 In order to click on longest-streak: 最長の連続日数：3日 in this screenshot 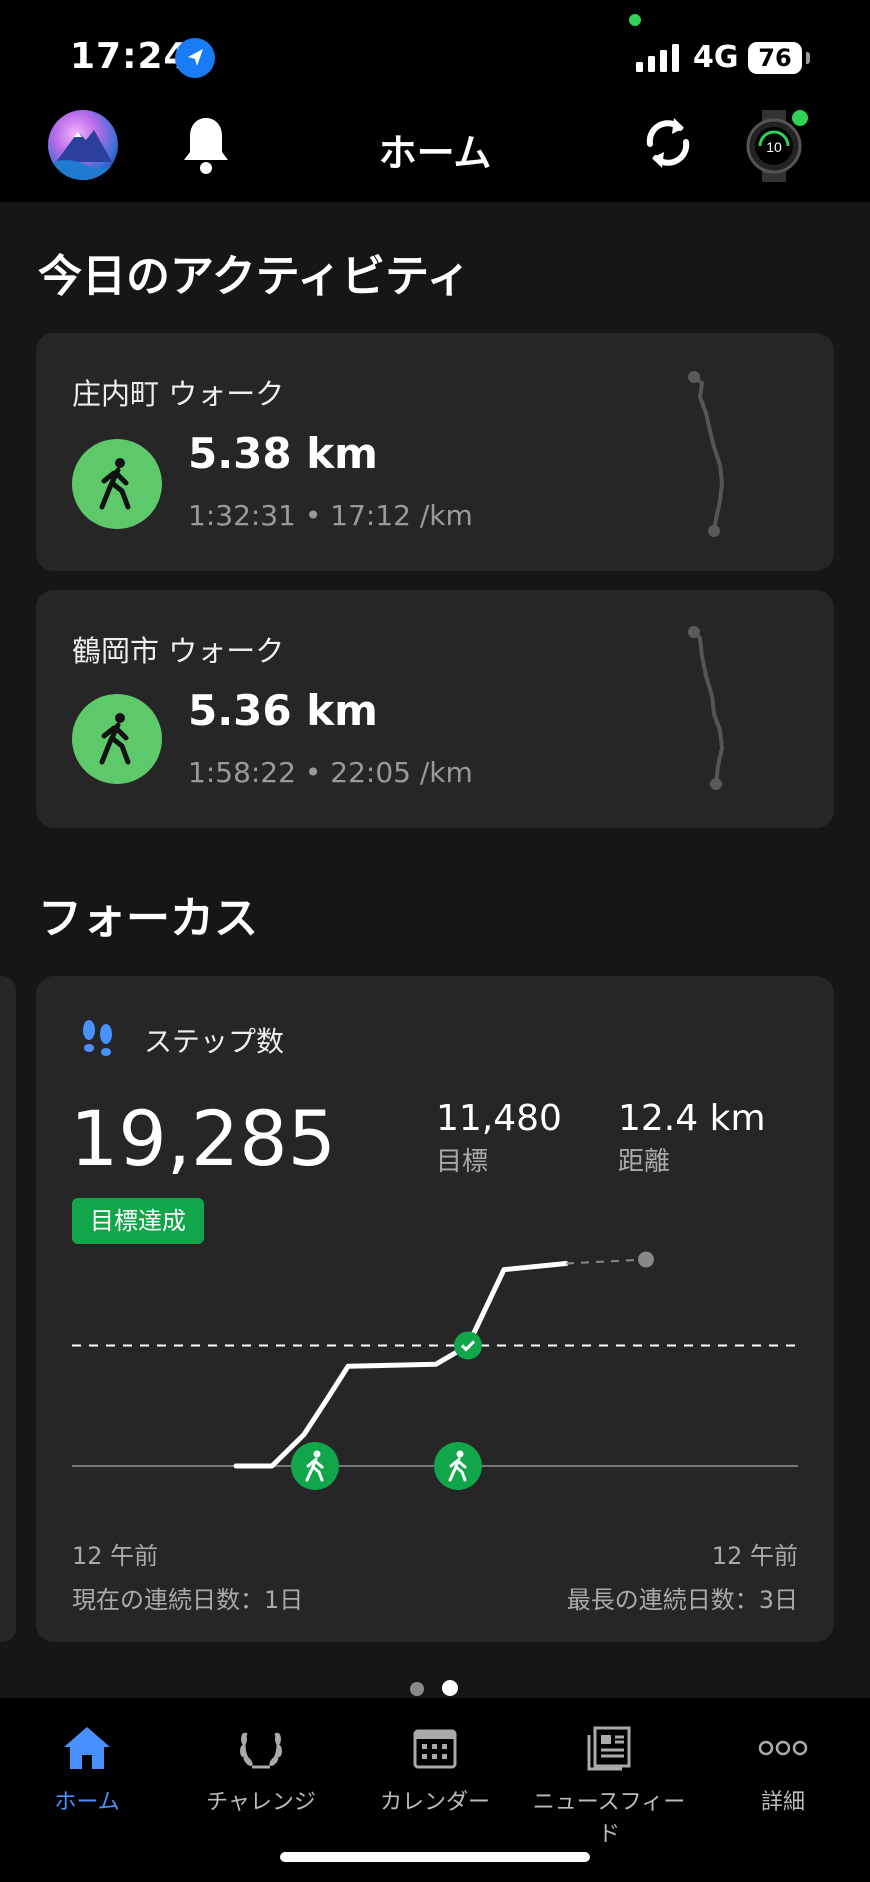, I will do `click(682, 1600)`.